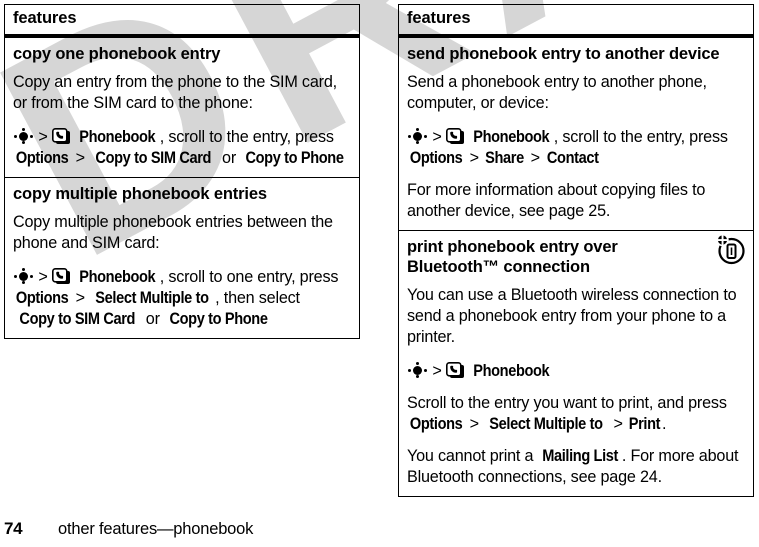 Image resolution: width=759 pixels, height=547 pixels. What do you see at coordinates (576, 21) in the screenshot?
I see `table-header-right: features` at bounding box center [576, 21].